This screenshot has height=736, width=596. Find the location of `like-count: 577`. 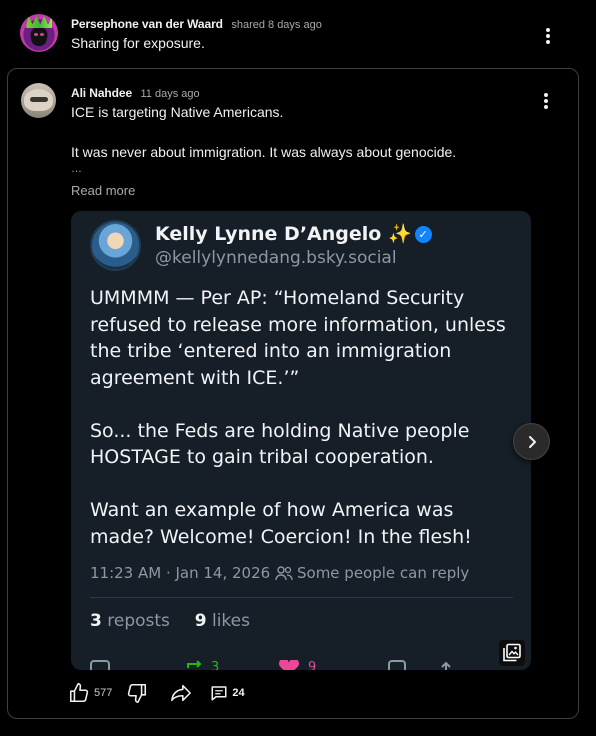

like-count: 577 is located at coordinates (103, 693).